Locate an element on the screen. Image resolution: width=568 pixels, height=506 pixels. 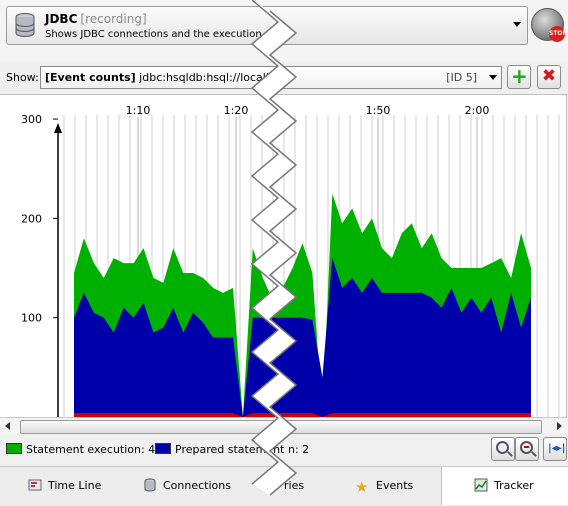
legend-item-statement: Statement execution: 40 is located at coordinates (84, 449).